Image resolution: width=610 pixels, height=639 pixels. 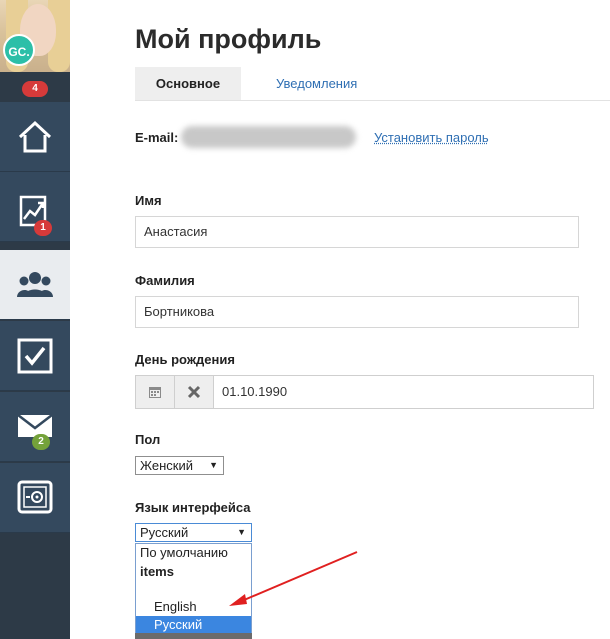 I want to click on language-select: Русский ▼, so click(x=193, y=532).